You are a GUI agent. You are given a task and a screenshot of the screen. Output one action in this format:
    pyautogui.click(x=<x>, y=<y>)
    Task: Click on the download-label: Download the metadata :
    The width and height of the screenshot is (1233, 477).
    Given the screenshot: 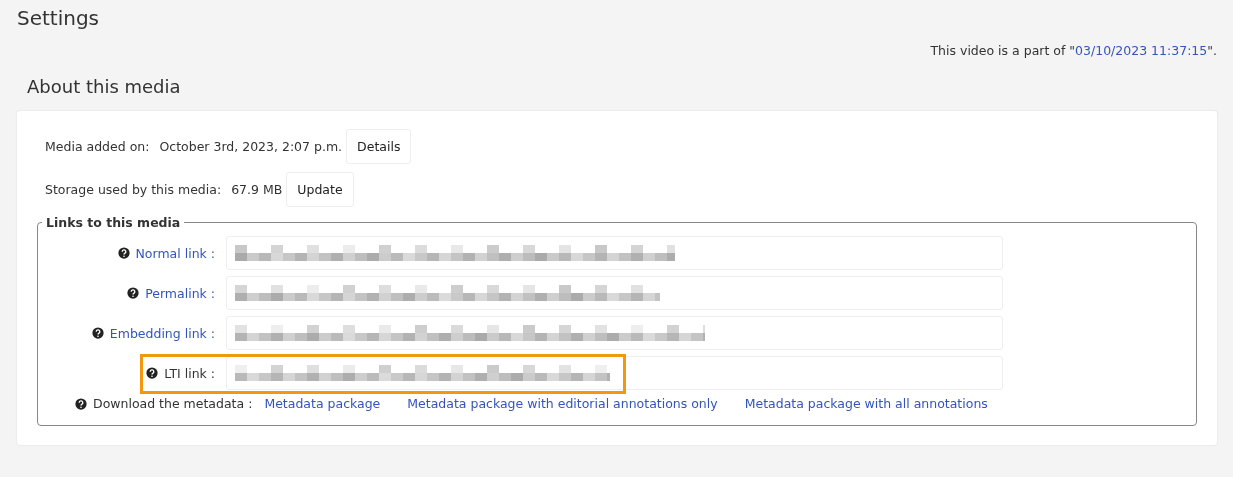 What is the action you would take?
    pyautogui.click(x=173, y=403)
    